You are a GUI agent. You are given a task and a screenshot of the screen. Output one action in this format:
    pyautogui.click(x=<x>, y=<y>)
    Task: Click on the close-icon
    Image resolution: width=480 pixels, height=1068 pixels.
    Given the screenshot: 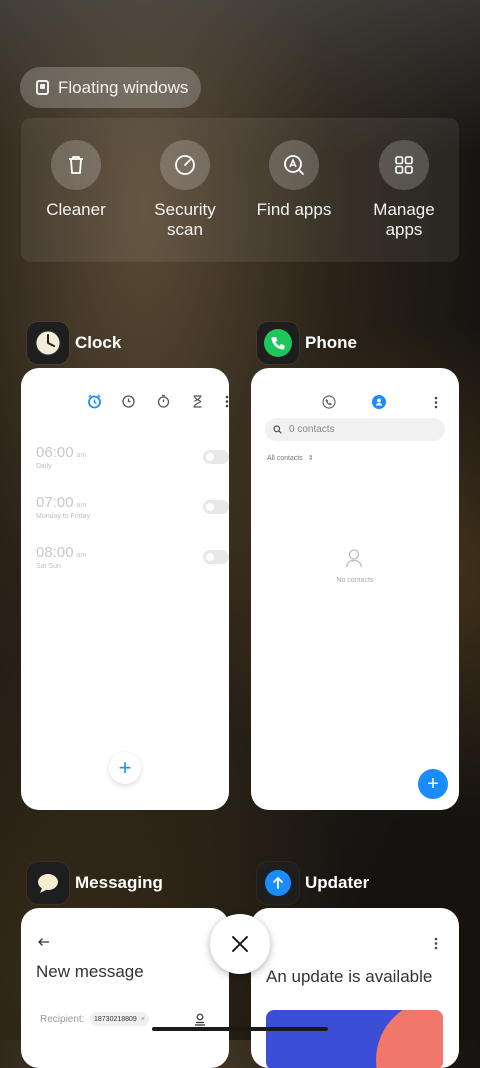 What is the action you would take?
    pyautogui.click(x=240, y=944)
    